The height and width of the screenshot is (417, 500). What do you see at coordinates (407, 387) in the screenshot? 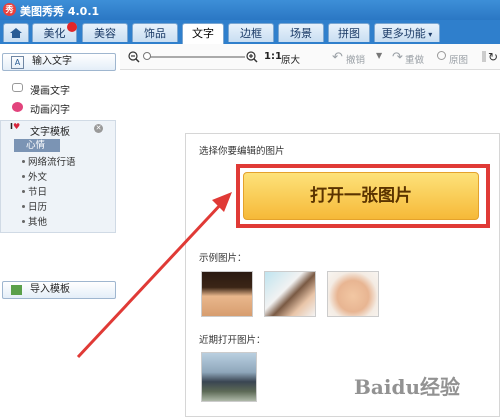
I see `watermark-text: Baidu经验` at bounding box center [407, 387].